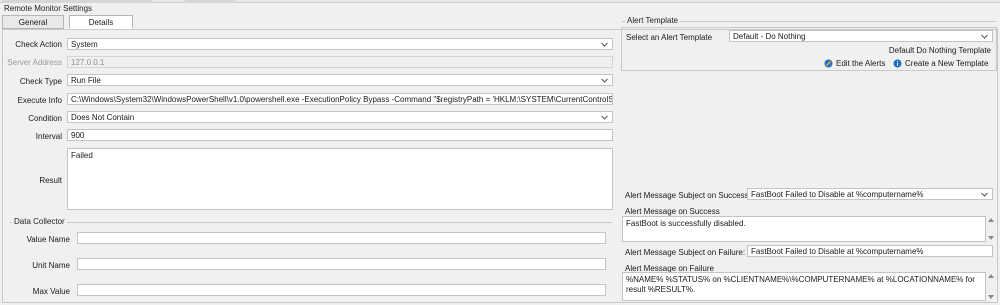 Image resolution: width=1000 pixels, height=305 pixels. What do you see at coordinates (45, 118) in the screenshot?
I see `condition-label: Condition` at bounding box center [45, 118].